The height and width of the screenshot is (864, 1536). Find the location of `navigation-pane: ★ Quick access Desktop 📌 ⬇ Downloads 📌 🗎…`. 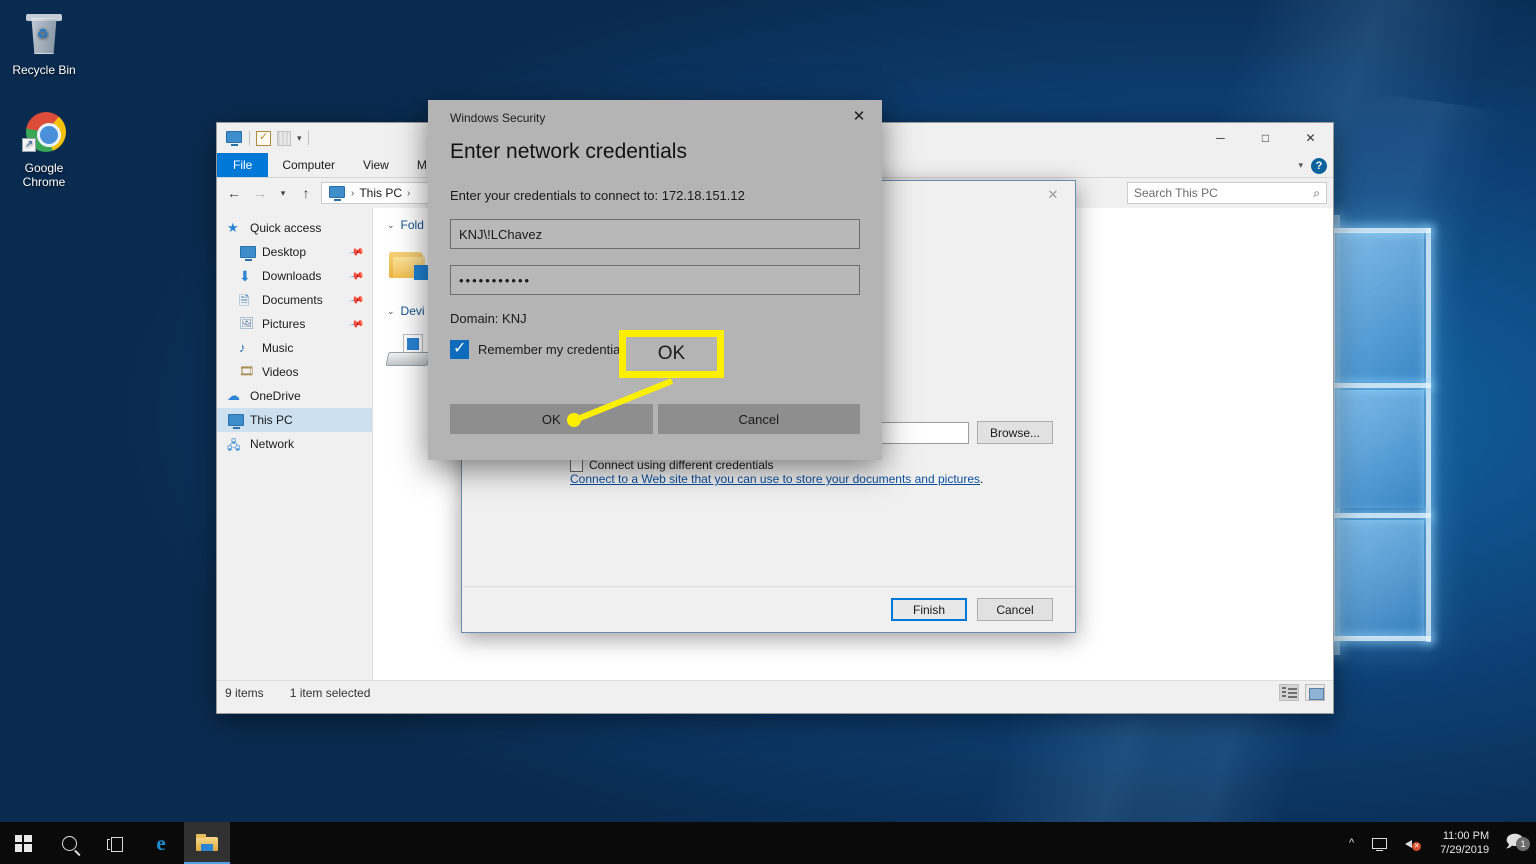

navigation-pane: ★ Quick access Desktop 📌 ⬇ Downloads 📌 🗎… is located at coordinates (295, 444).